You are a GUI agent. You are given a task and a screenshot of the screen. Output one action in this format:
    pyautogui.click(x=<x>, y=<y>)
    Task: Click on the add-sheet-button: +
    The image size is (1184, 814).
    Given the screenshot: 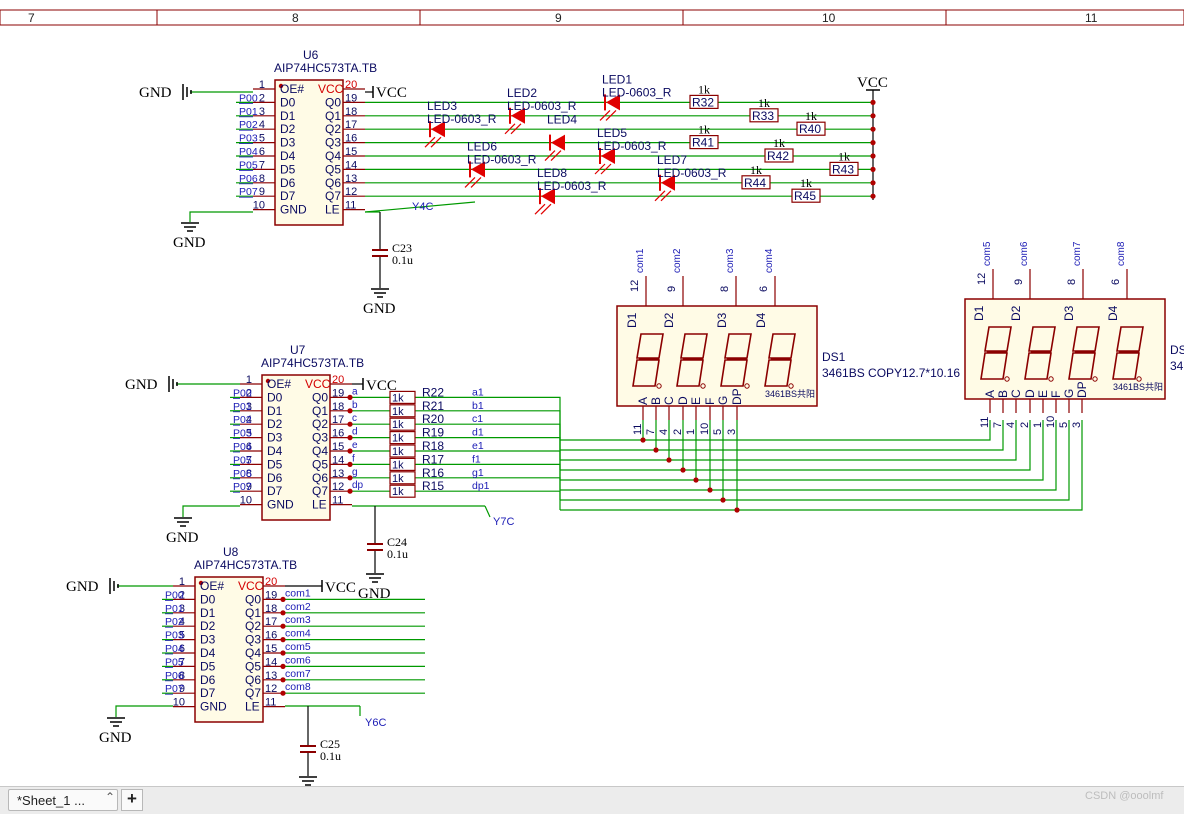 What is the action you would take?
    pyautogui.click(x=132, y=800)
    